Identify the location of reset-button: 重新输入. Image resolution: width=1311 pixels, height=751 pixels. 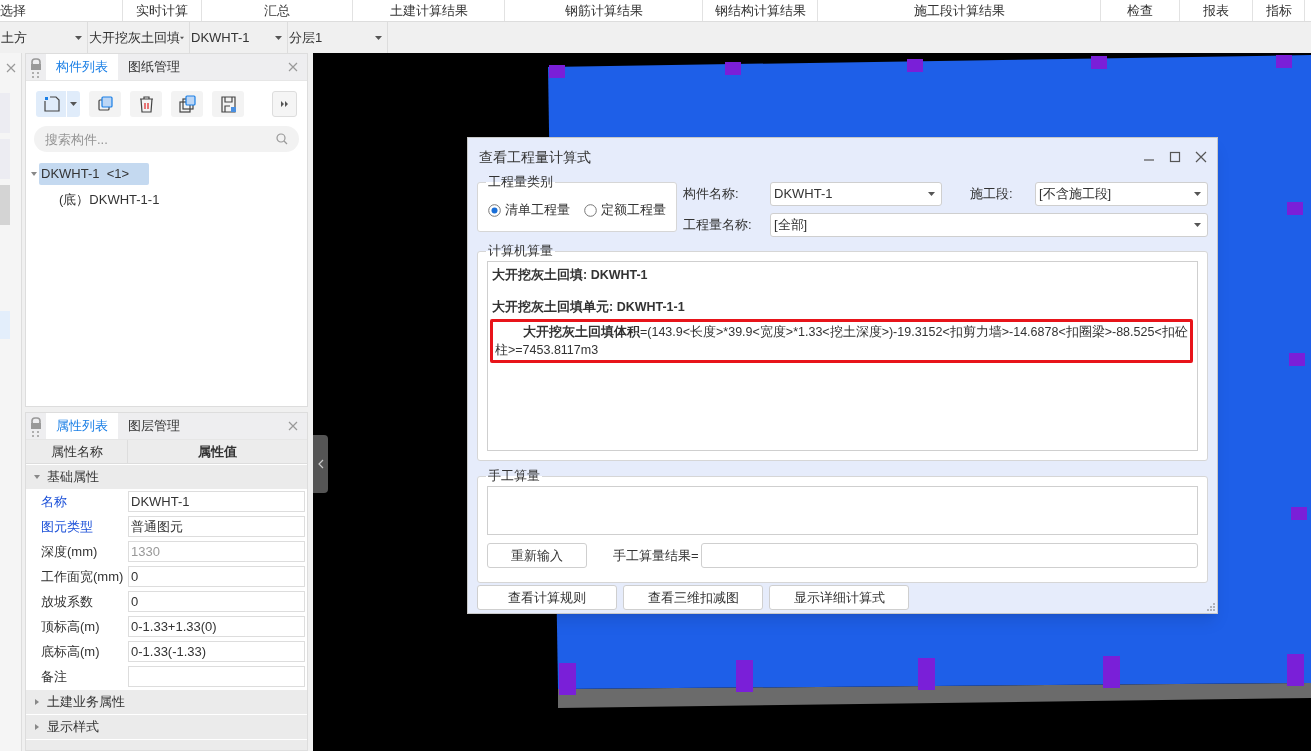
(537, 555).